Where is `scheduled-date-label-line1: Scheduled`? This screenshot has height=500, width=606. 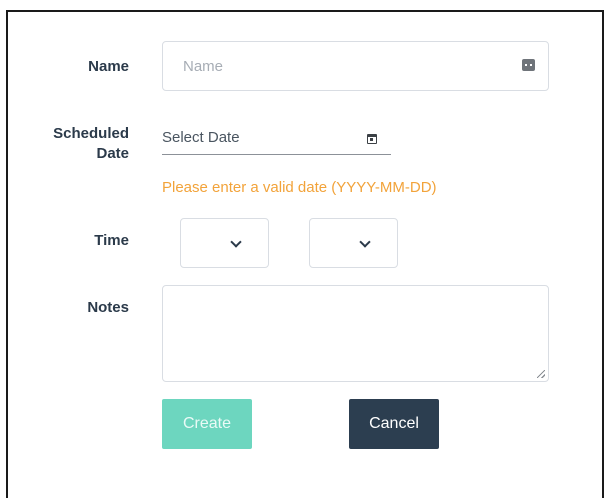
scheduled-date-label-line1: Scheduled is located at coordinates (91, 133).